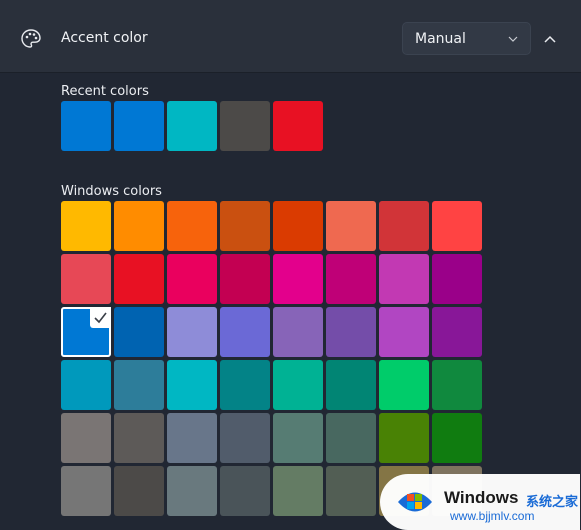  Describe the element at coordinates (104, 38) in the screenshot. I see `accent-color-title: Accent color` at that location.